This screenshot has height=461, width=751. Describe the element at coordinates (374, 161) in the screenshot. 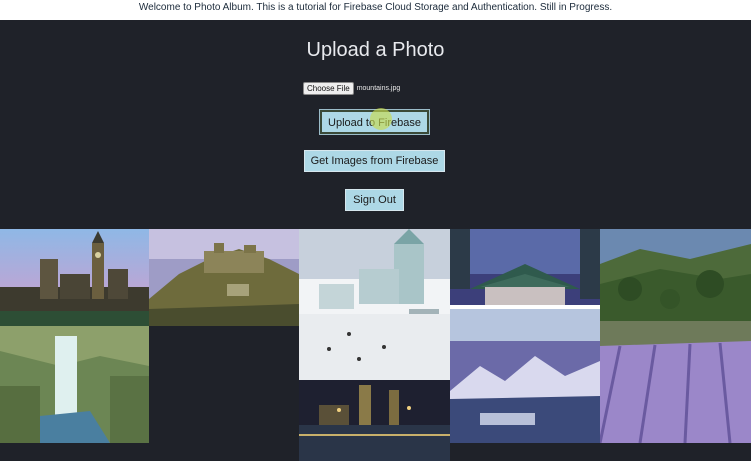

I see `get-images-button: Get Images from Firebase` at that location.